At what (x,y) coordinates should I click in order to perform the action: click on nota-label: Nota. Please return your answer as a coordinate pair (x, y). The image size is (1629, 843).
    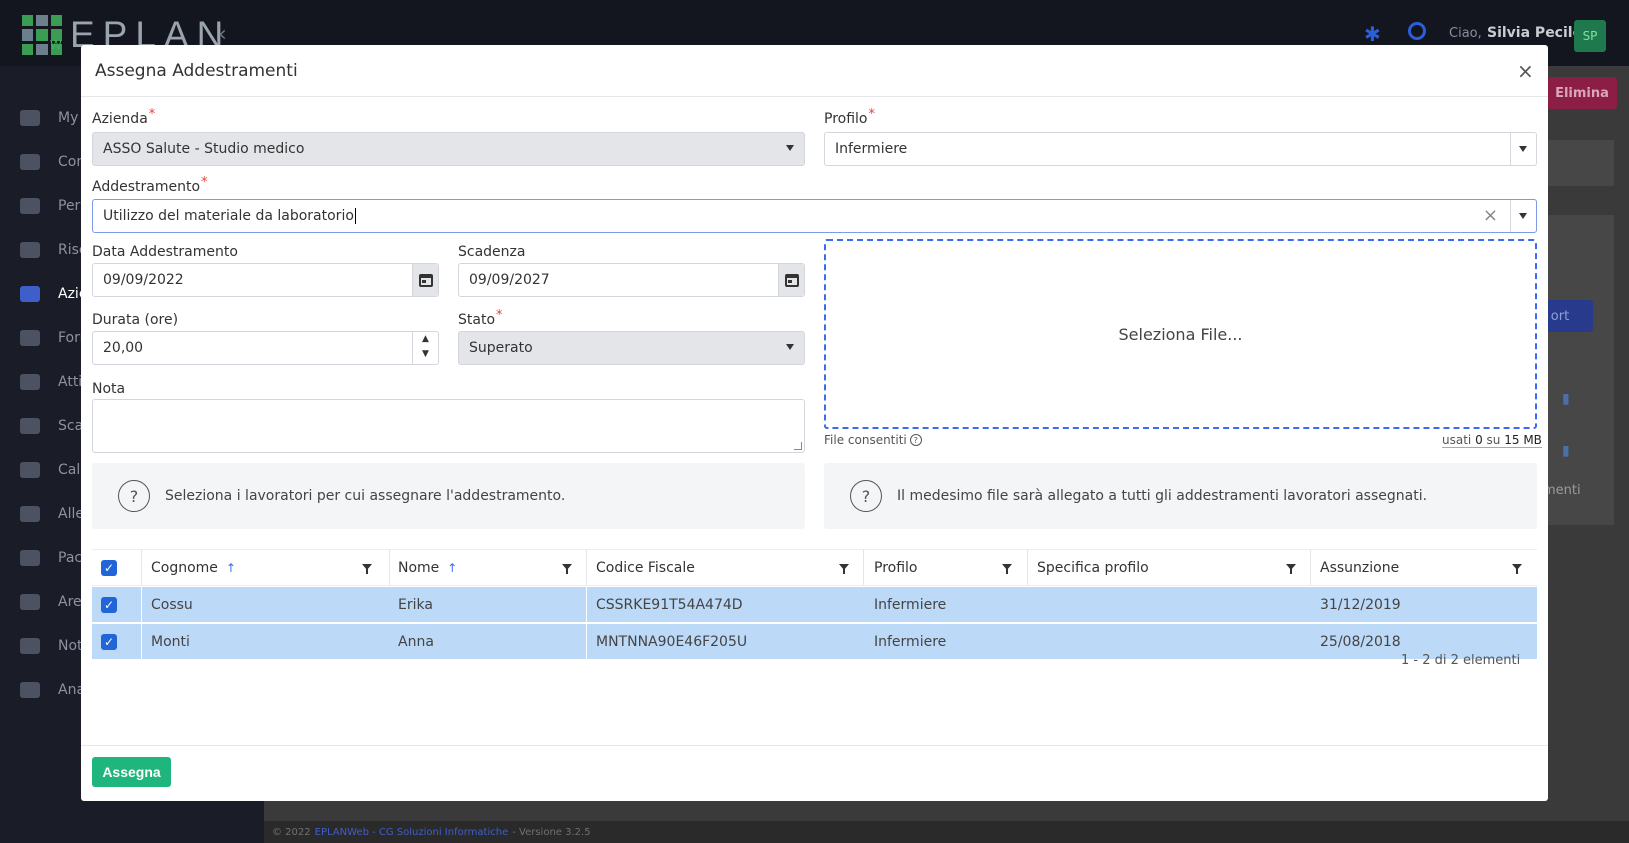
    Looking at the image, I should click on (109, 389).